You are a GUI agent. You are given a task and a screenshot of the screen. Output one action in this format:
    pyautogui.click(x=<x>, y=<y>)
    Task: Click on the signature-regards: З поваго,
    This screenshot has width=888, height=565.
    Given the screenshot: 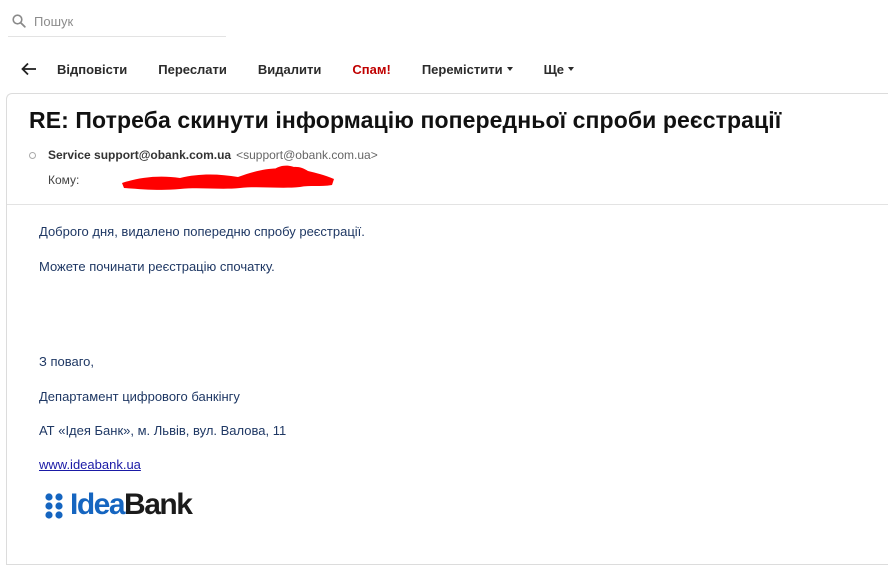 What is the action you would take?
    pyautogui.click(x=67, y=361)
    